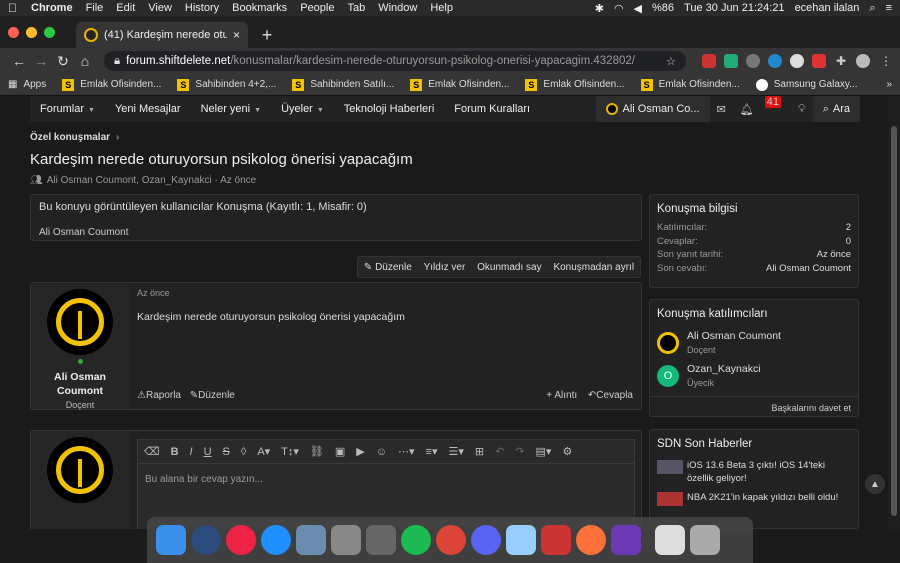  What do you see at coordinates (544, 451) in the screenshot?
I see `save-draft-icon: ▤▾` at bounding box center [544, 451].